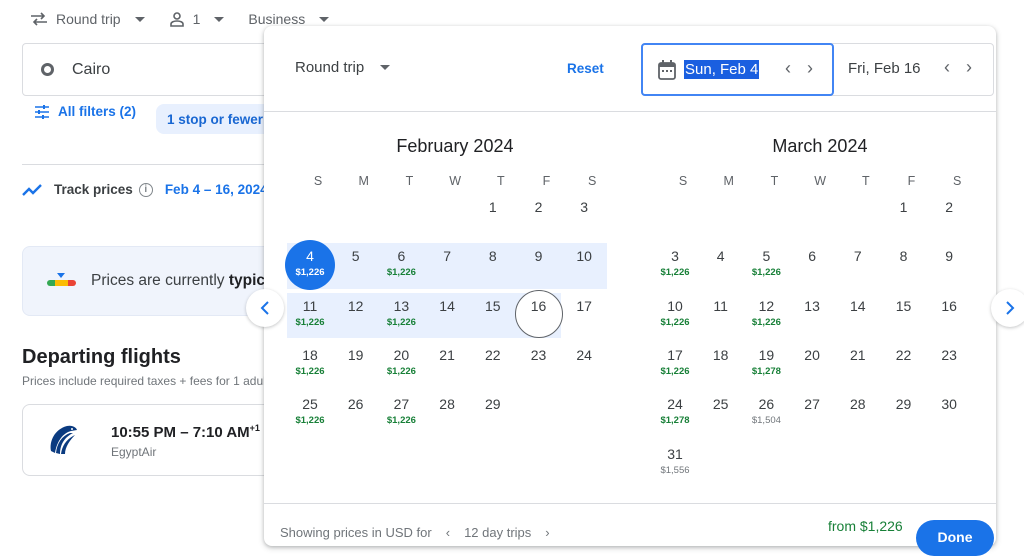 Image resolution: width=1024 pixels, height=556 pixels. What do you see at coordinates (721, 264) in the screenshot?
I see `calendar-day: 4` at bounding box center [721, 264].